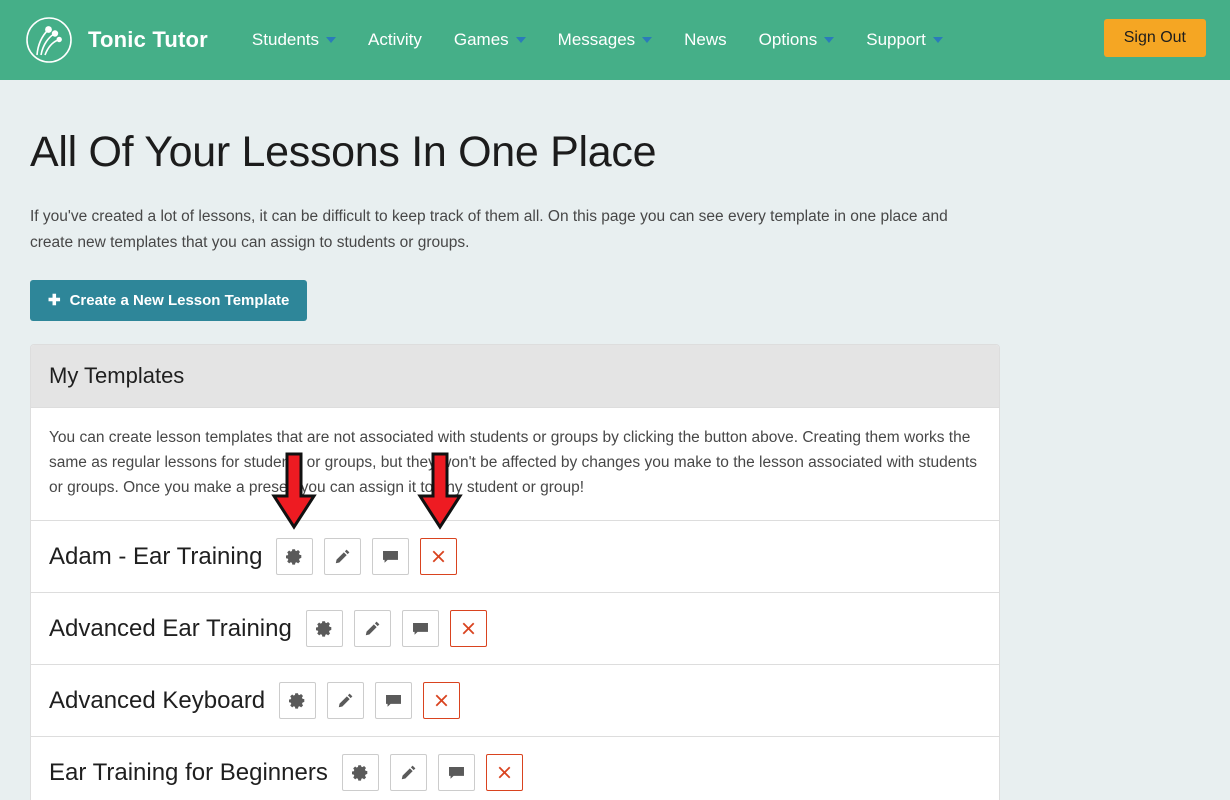 This screenshot has width=1230, height=800. I want to click on page-title: All Of Your Lessons In One Place, so click(343, 152).